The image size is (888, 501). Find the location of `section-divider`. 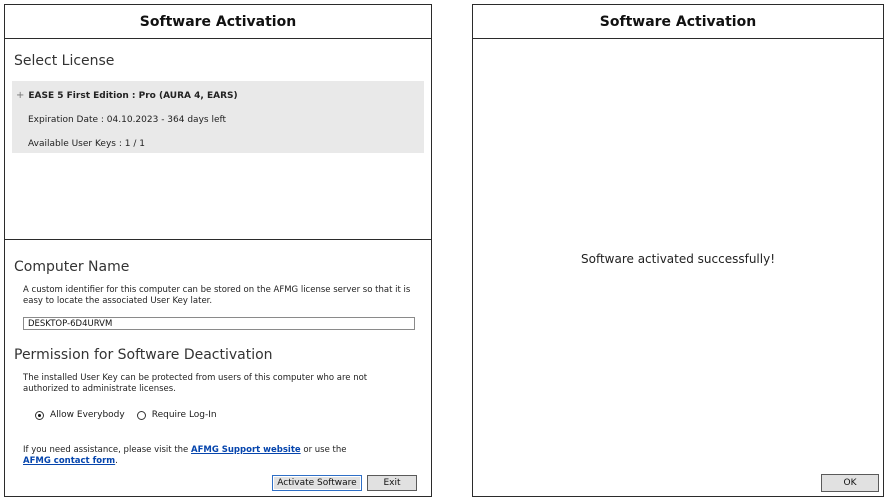

section-divider is located at coordinates (218, 239).